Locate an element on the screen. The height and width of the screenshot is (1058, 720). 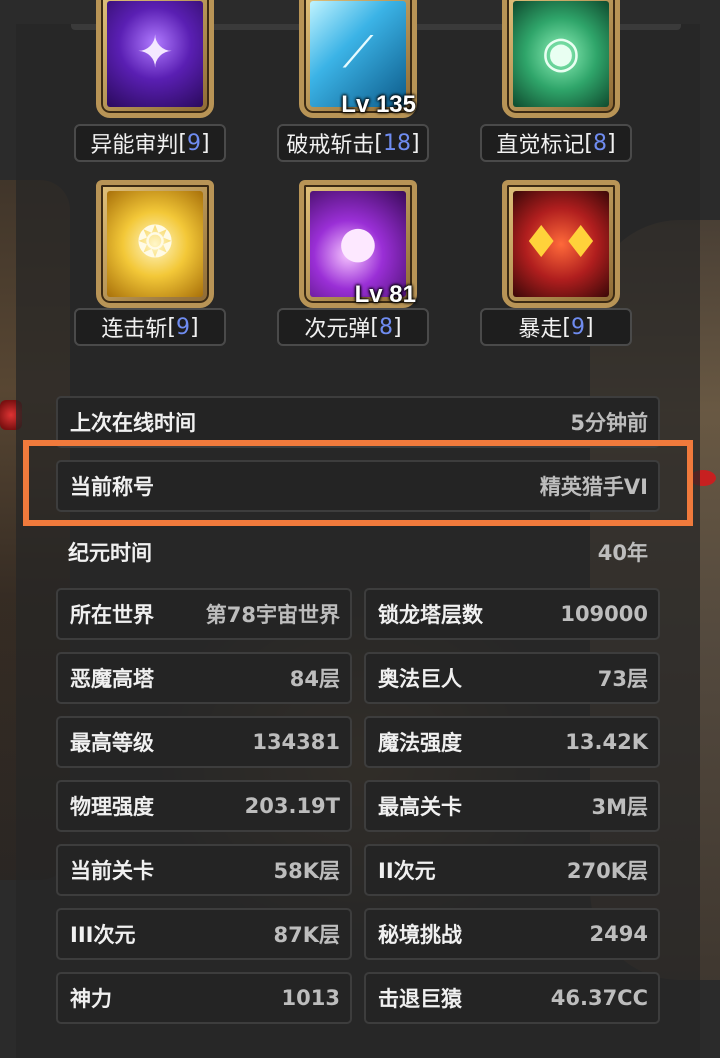
stat-value: 203.19T is located at coordinates (292, 806).